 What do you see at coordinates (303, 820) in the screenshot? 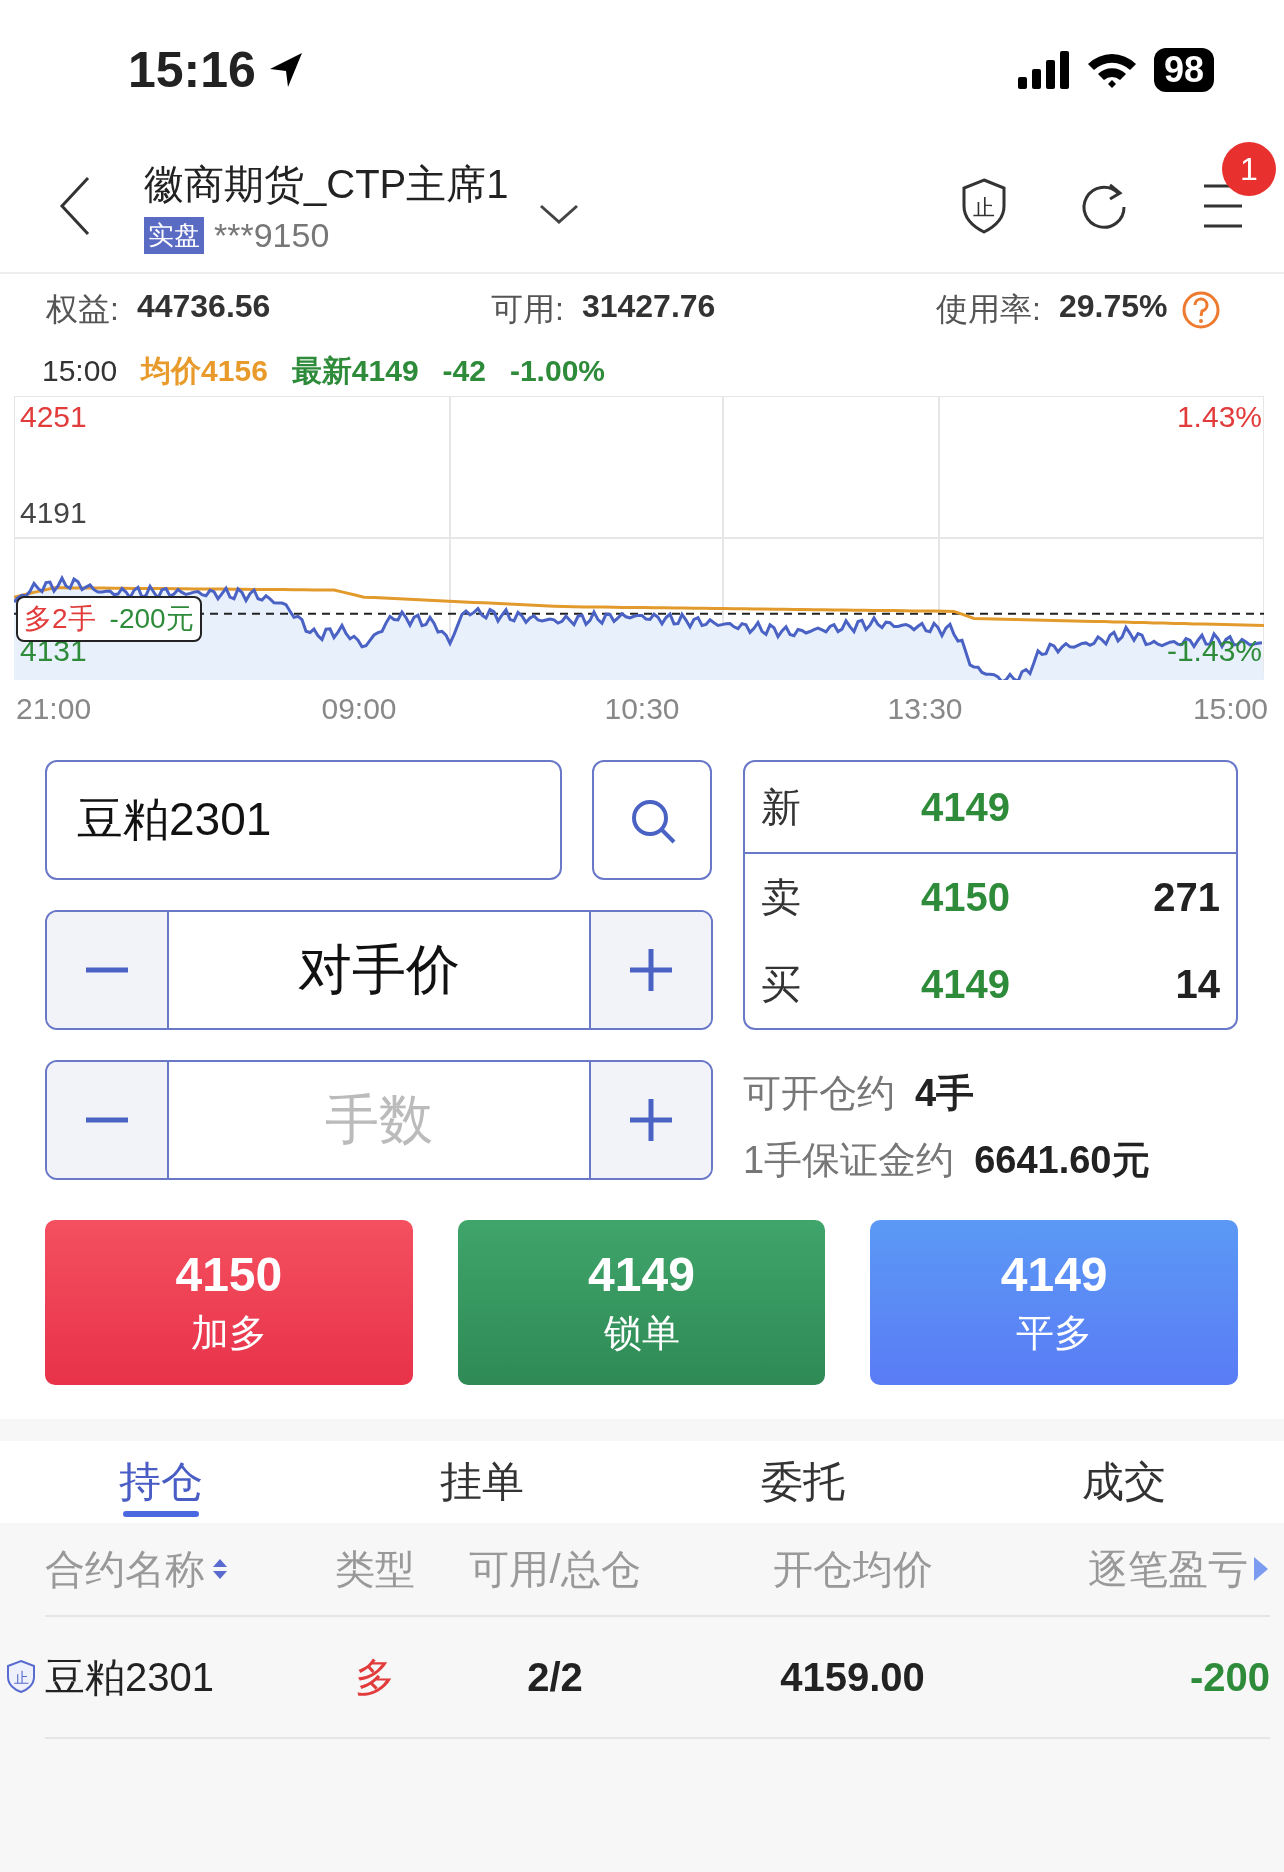
I see `contract-field: 豆粕2301` at bounding box center [303, 820].